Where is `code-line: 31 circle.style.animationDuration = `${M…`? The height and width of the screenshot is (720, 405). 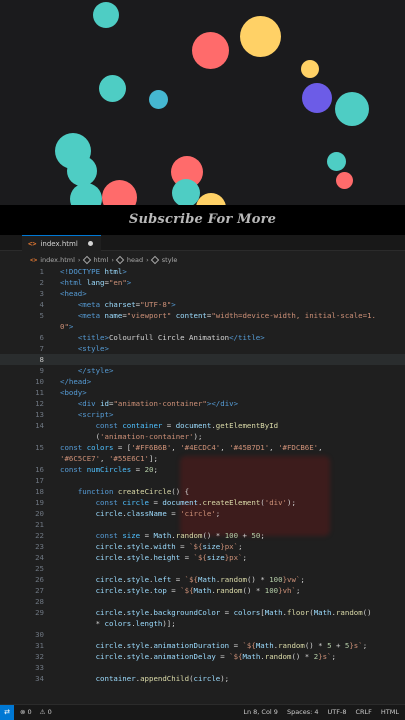 code-line: 31 circle.style.animationDuration = `${M… is located at coordinates (202, 645).